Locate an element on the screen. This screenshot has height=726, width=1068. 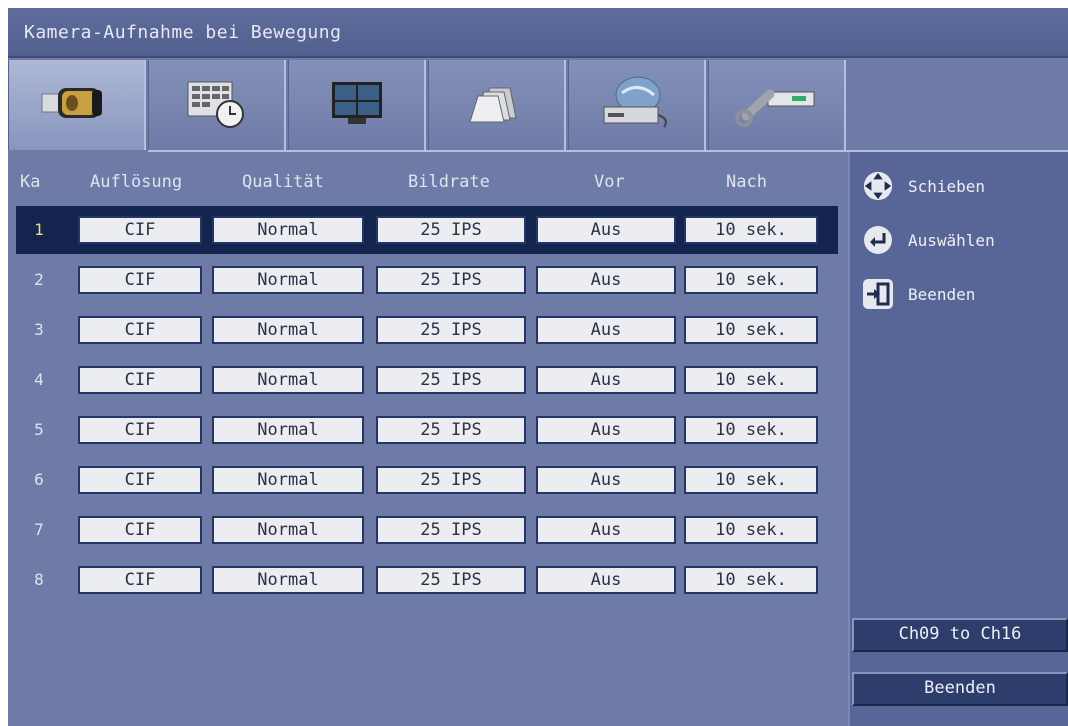
tab-camera is located at coordinates (77, 105).